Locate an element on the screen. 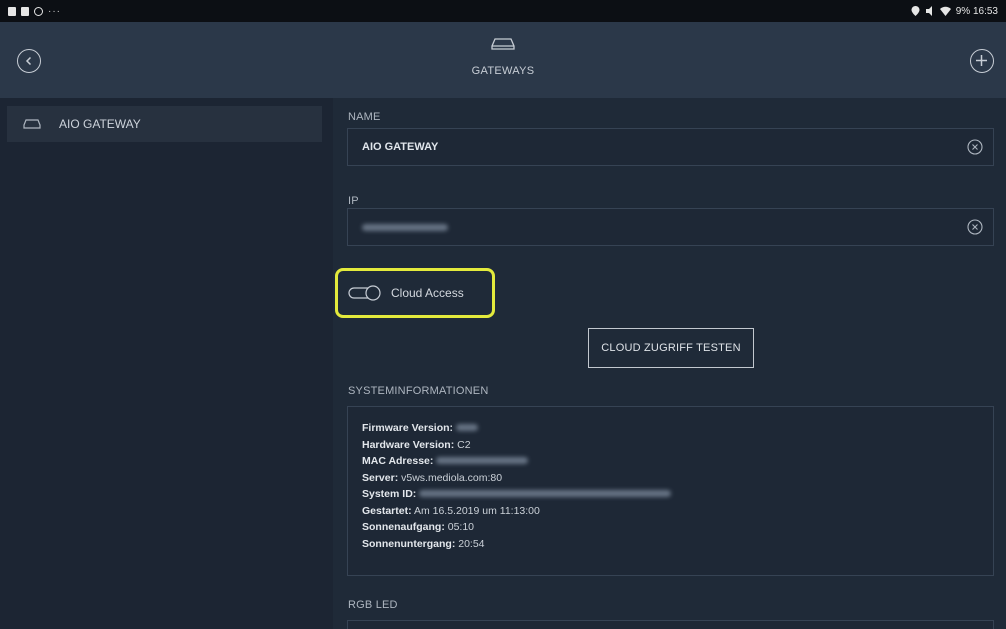 This screenshot has height=629, width=1006. info-row-mac: MAC Adresse: is located at coordinates (677, 461).